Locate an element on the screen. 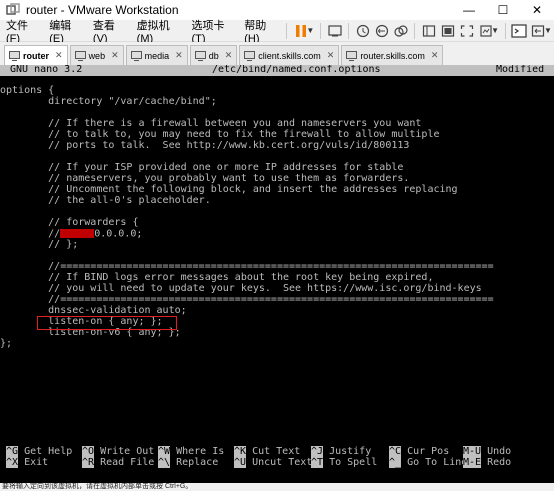  file-line: }; is located at coordinates (6, 343).